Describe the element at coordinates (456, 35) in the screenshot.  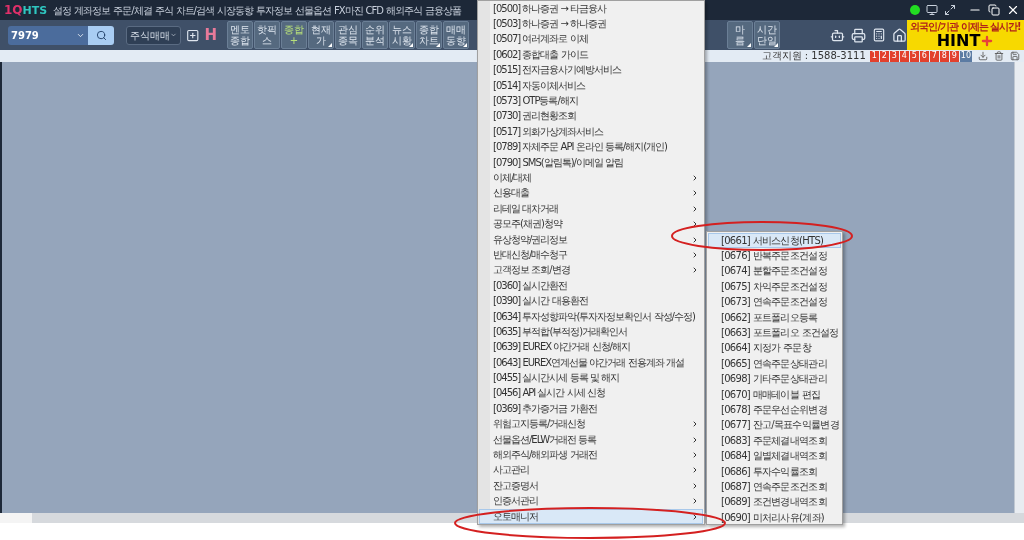
I see `toolbar-button: 매매 동향` at that location.